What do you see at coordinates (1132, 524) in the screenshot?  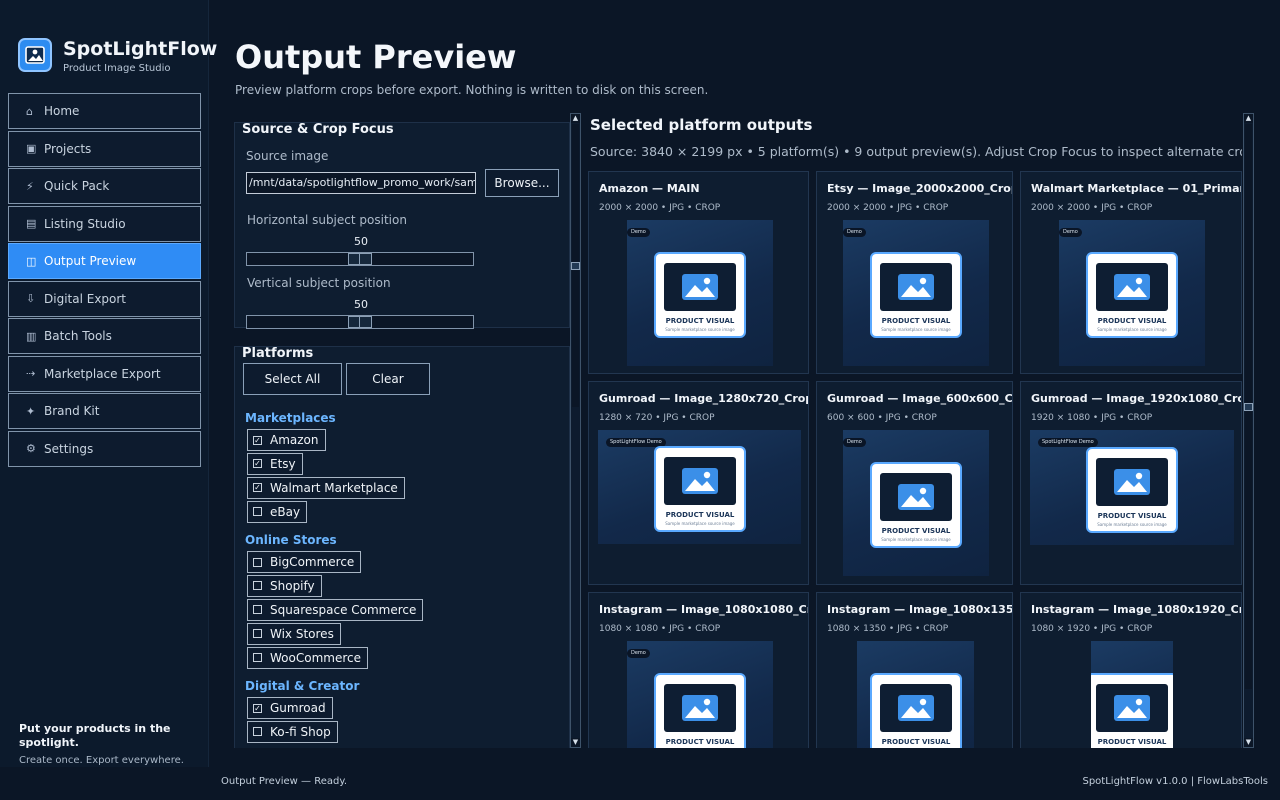 I see `product-visual-subtitle: Sample marketplace source image` at bounding box center [1132, 524].